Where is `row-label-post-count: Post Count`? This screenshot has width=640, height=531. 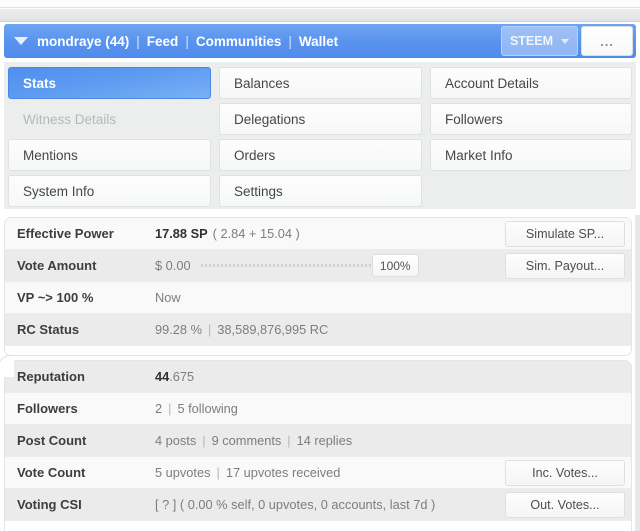
row-label-post-count: Post Count is located at coordinates (52, 440).